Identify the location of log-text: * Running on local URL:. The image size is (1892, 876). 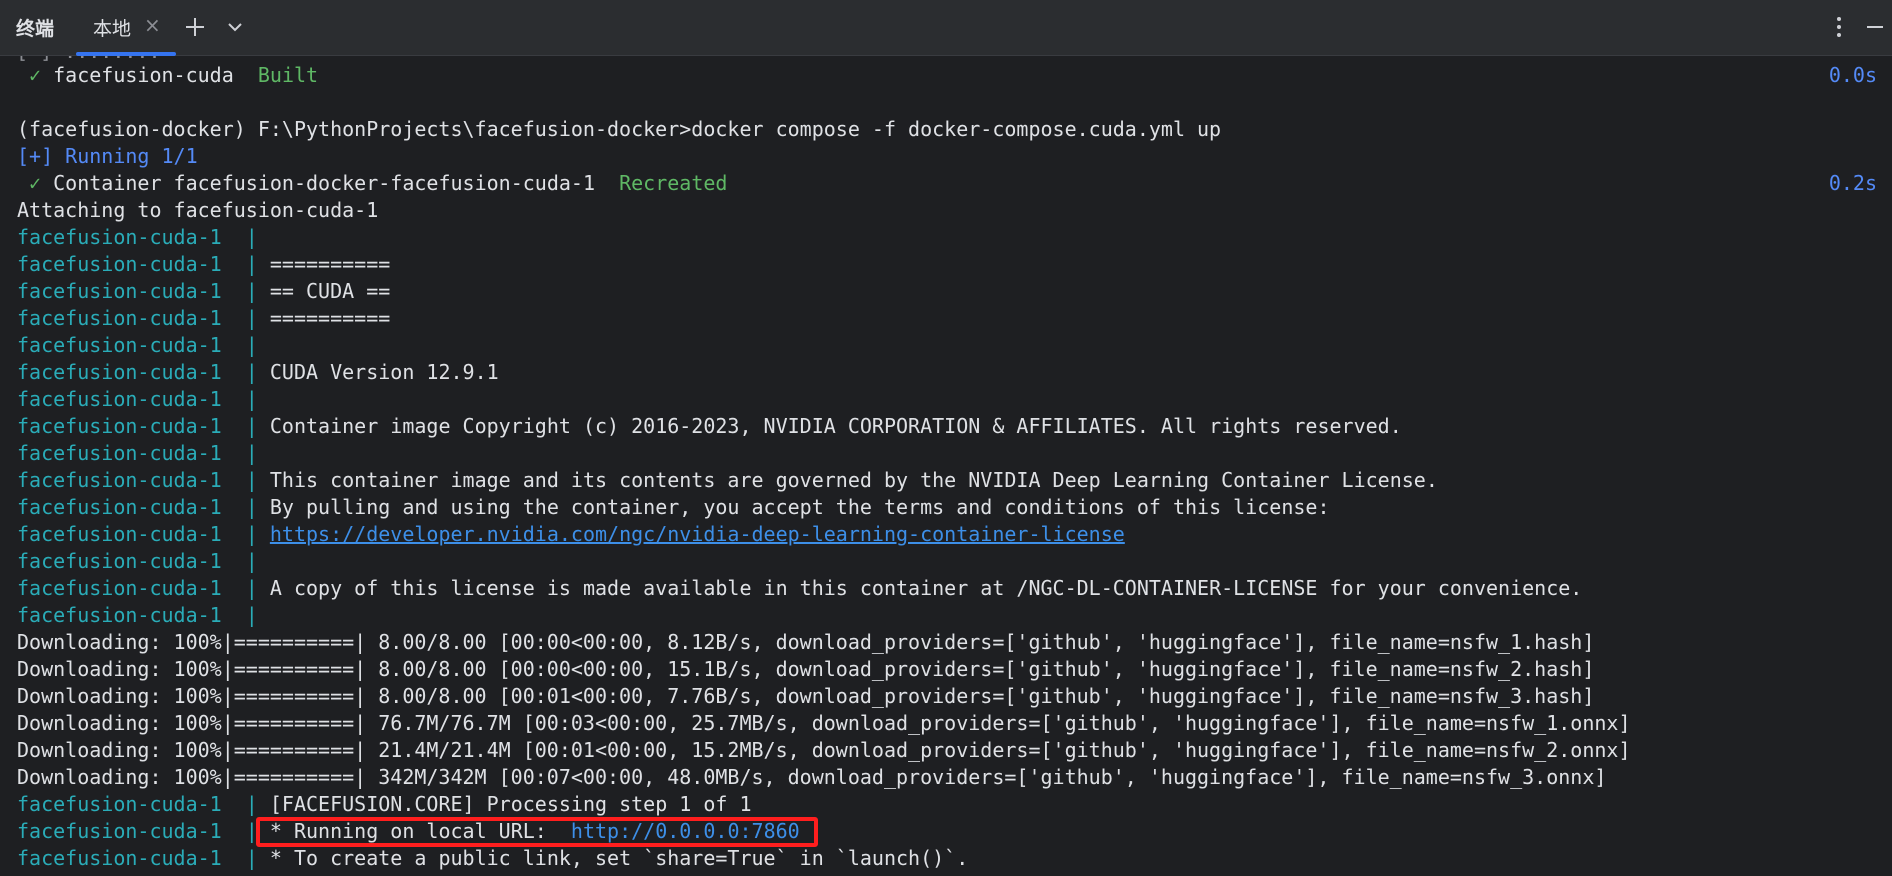
(420, 831).